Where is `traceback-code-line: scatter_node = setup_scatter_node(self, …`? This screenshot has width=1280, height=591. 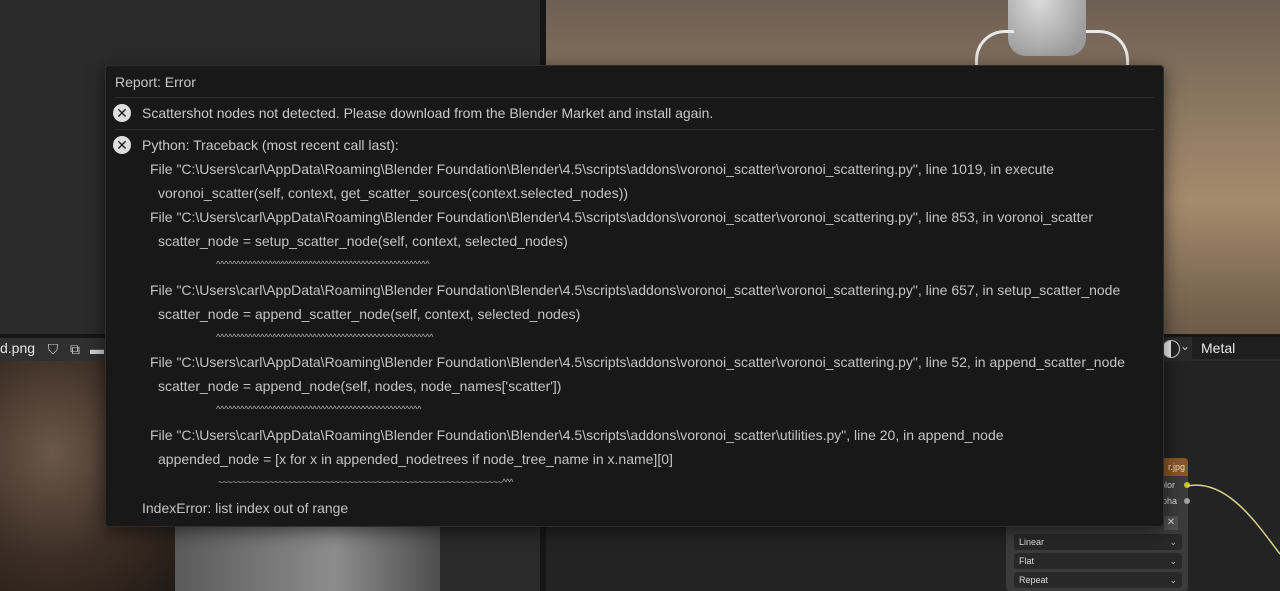 traceback-code-line: scatter_node = setup_scatter_node(self, … is located at coordinates (363, 241).